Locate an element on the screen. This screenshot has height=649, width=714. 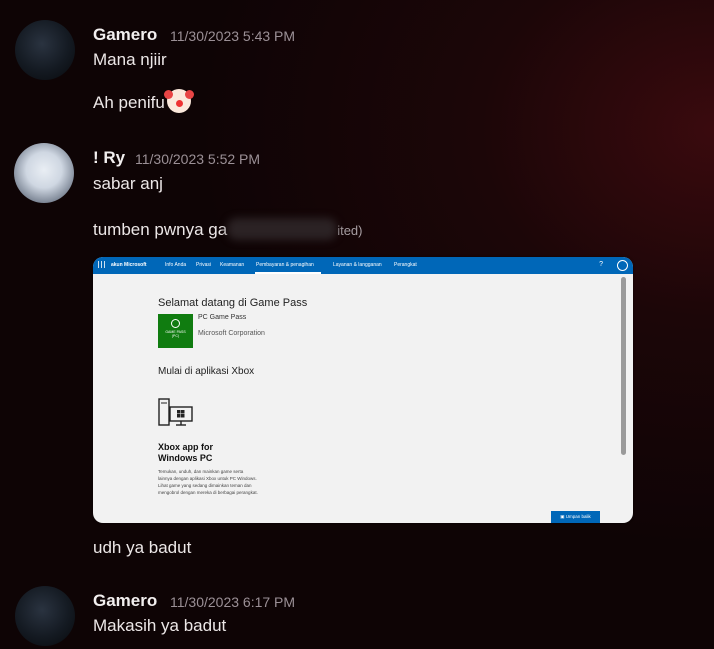
xbox-logo-icon is located at coordinates (175, 323).